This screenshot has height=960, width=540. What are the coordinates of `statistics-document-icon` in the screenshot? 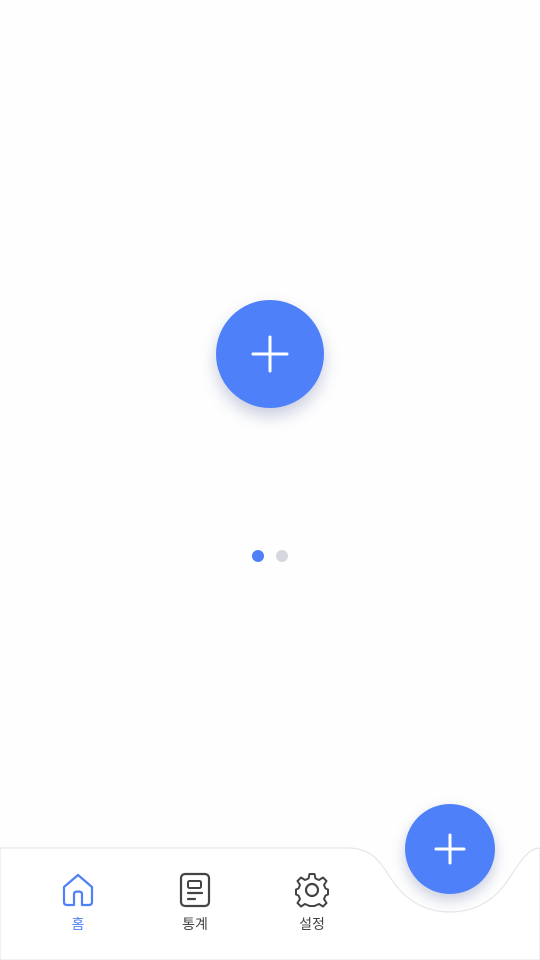 It's located at (195, 890).